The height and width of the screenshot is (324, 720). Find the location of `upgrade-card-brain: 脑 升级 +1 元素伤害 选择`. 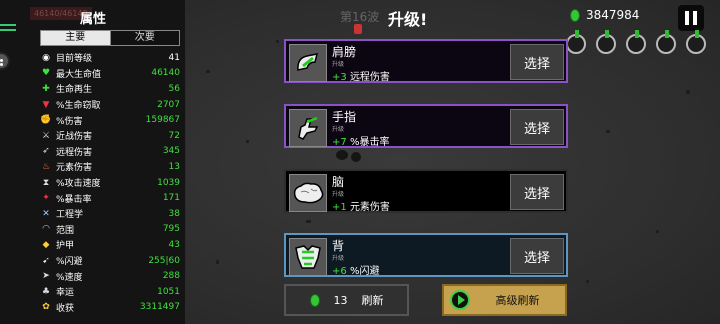

upgrade-card-brain: 脑 升级 +1 元素伤害 选择 is located at coordinates (426, 191).